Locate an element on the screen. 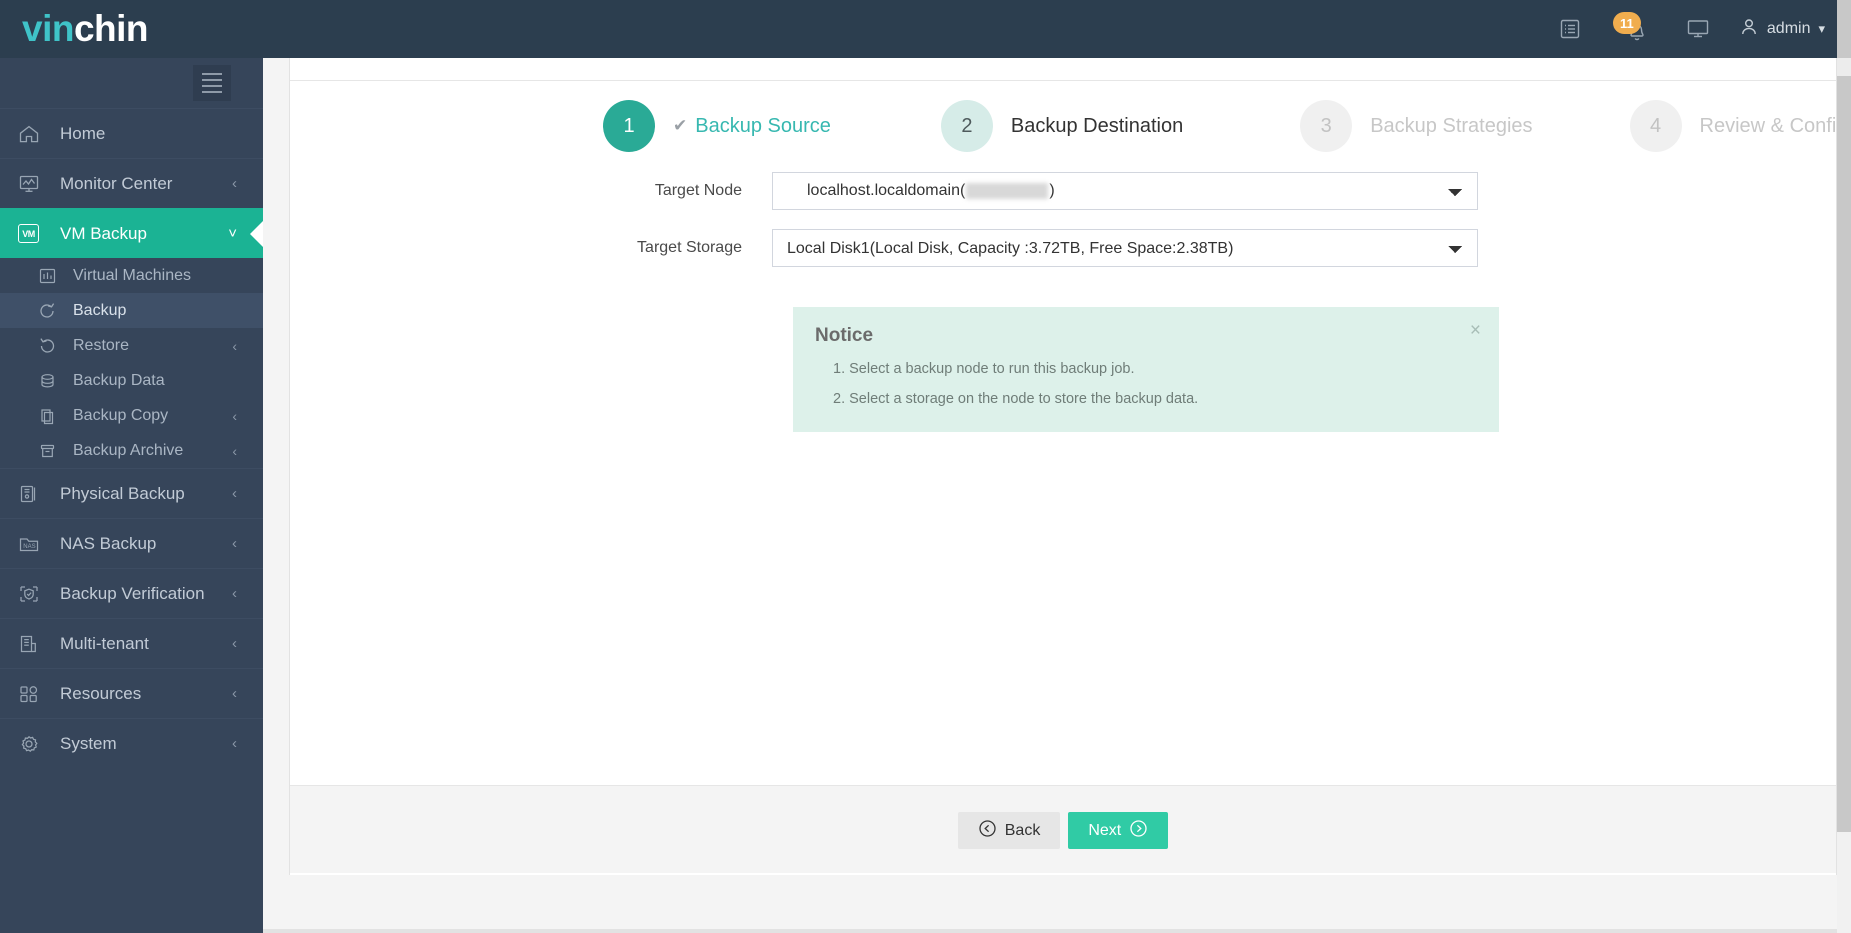 This screenshot has width=1851, height=933. sidebar-item-backup: Backup is located at coordinates (131, 310).